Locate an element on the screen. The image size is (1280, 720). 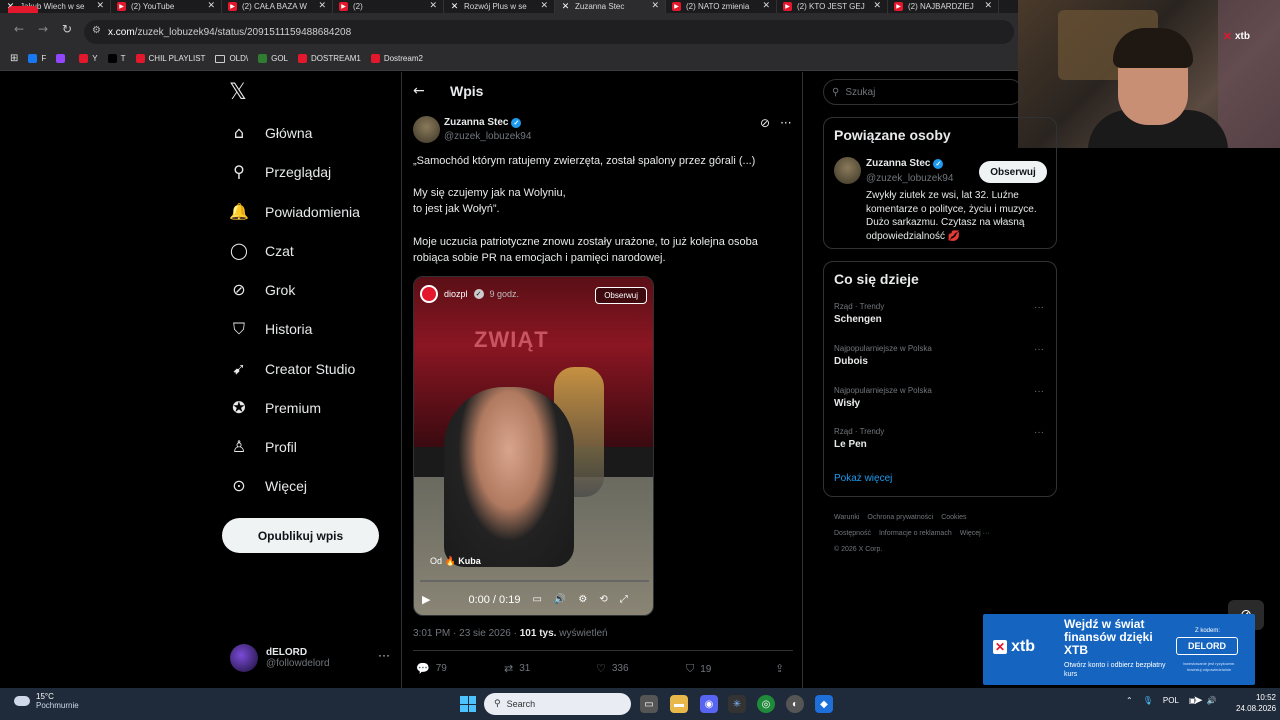
grok-icon: ⊘ is located at coordinates (765, 123).